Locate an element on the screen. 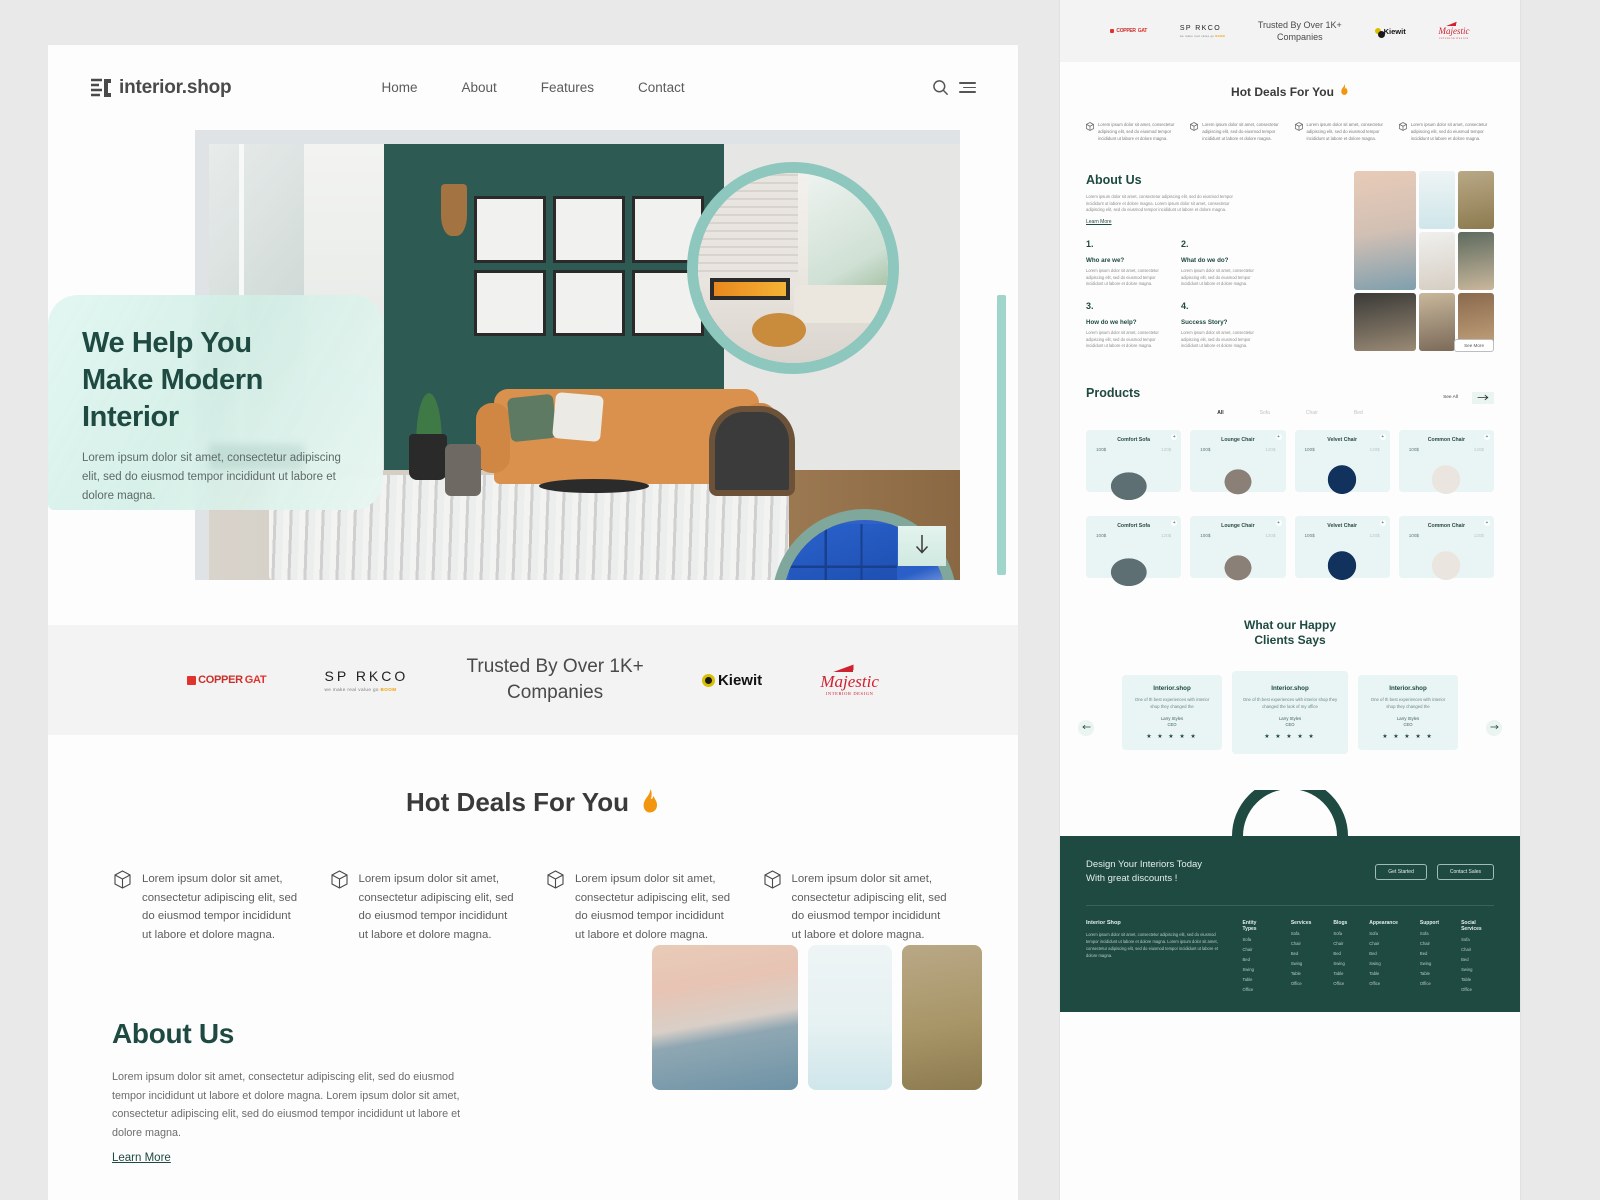 This screenshot has width=1600, height=1200. see-all-products-button: See All is located at coordinates (1468, 397).